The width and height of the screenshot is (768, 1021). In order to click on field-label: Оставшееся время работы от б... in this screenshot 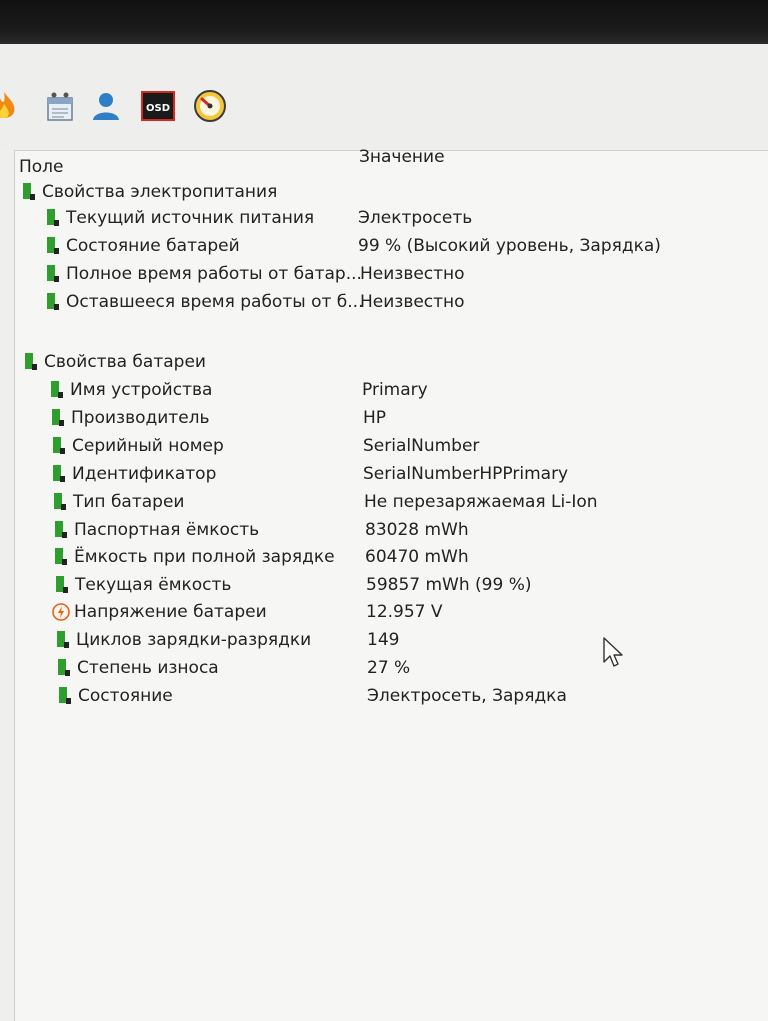, I will do `click(215, 302)`.